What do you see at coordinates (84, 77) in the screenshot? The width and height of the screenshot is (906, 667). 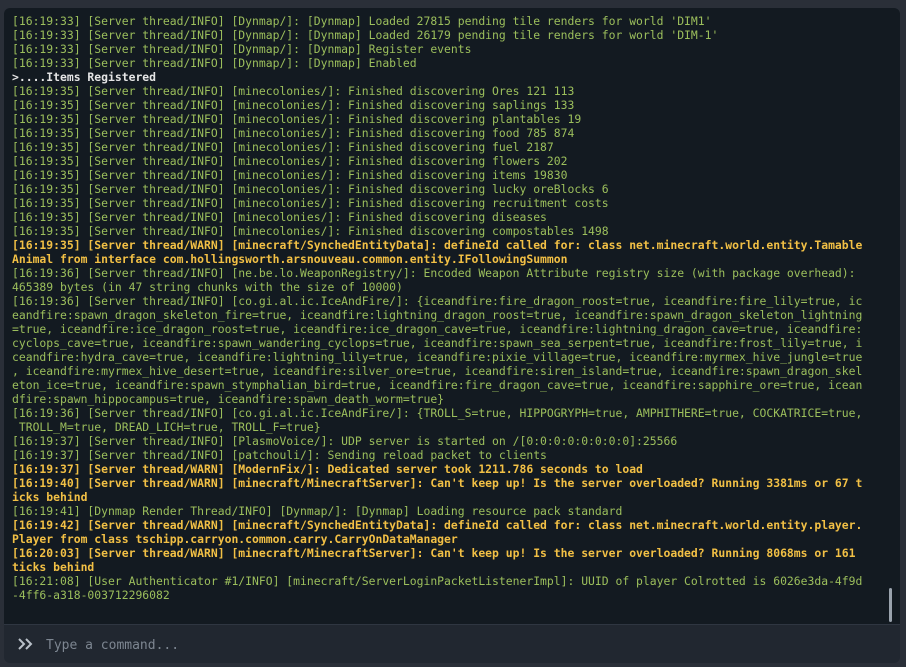 I see `log-line-plain: >....Items Registered` at bounding box center [84, 77].